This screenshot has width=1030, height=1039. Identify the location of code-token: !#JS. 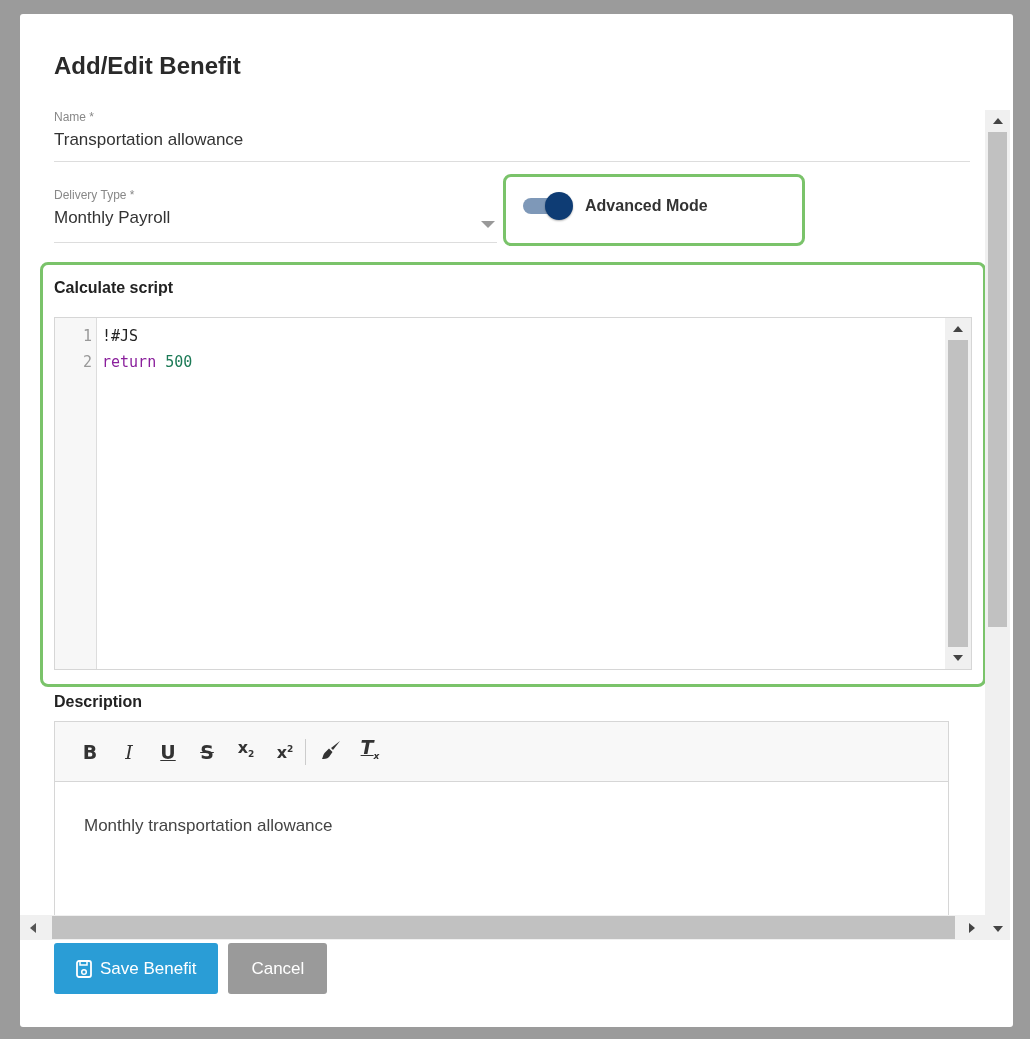
(120, 336).